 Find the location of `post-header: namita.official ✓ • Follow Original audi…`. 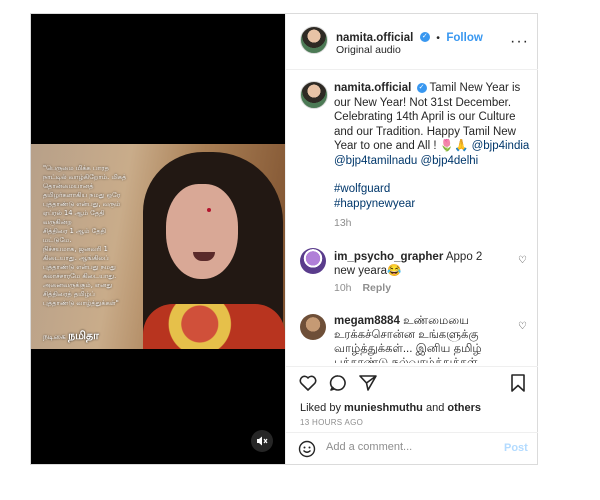

post-header: namita.official ✓ • Follow Original audi… is located at coordinates (412, 42).